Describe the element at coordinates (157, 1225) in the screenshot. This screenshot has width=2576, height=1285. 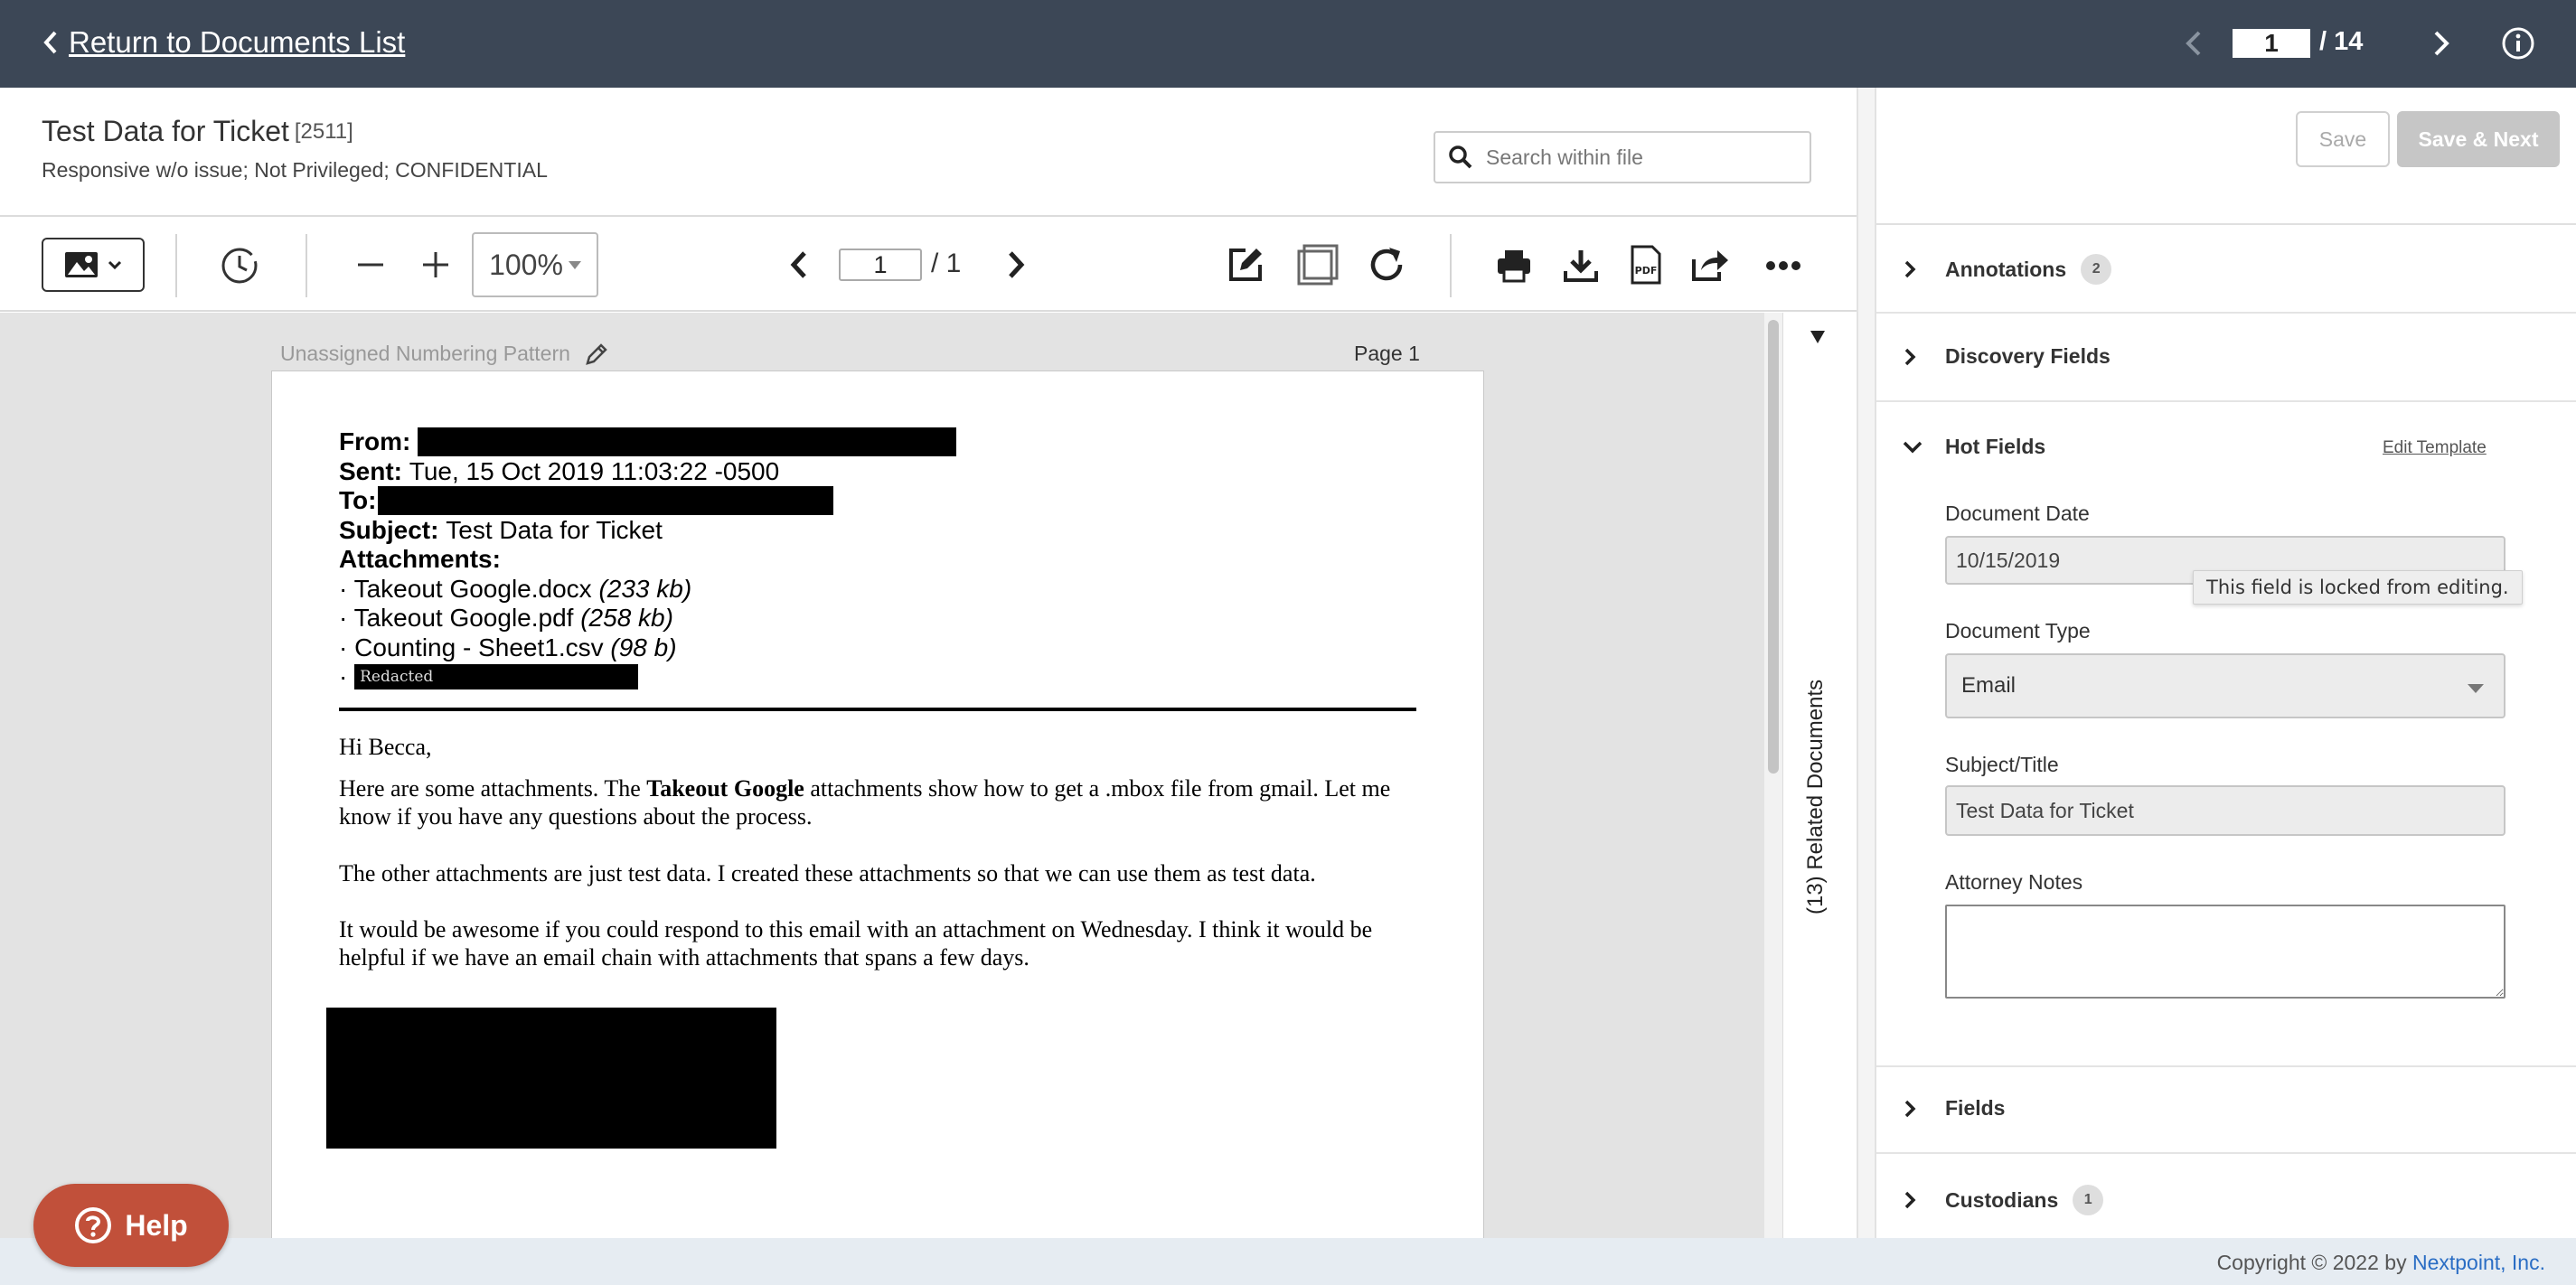
I see `help-label: Help` at that location.